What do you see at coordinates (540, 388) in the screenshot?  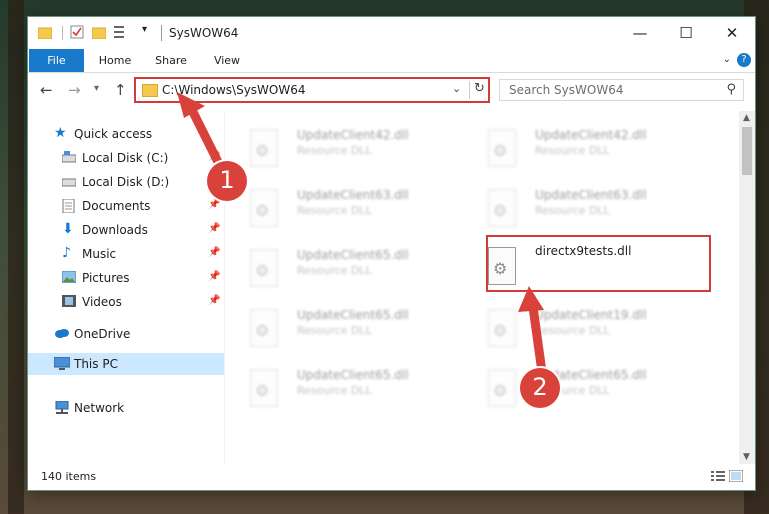 I see `step-badge-2: 2` at bounding box center [540, 388].